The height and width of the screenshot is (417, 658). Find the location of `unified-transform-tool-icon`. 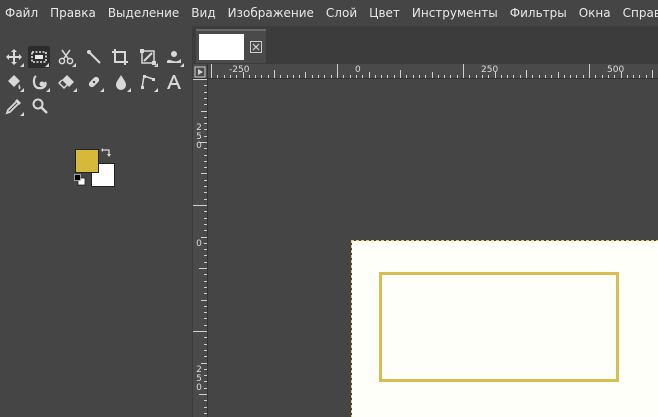

unified-transform-tool-icon is located at coordinates (148, 57).